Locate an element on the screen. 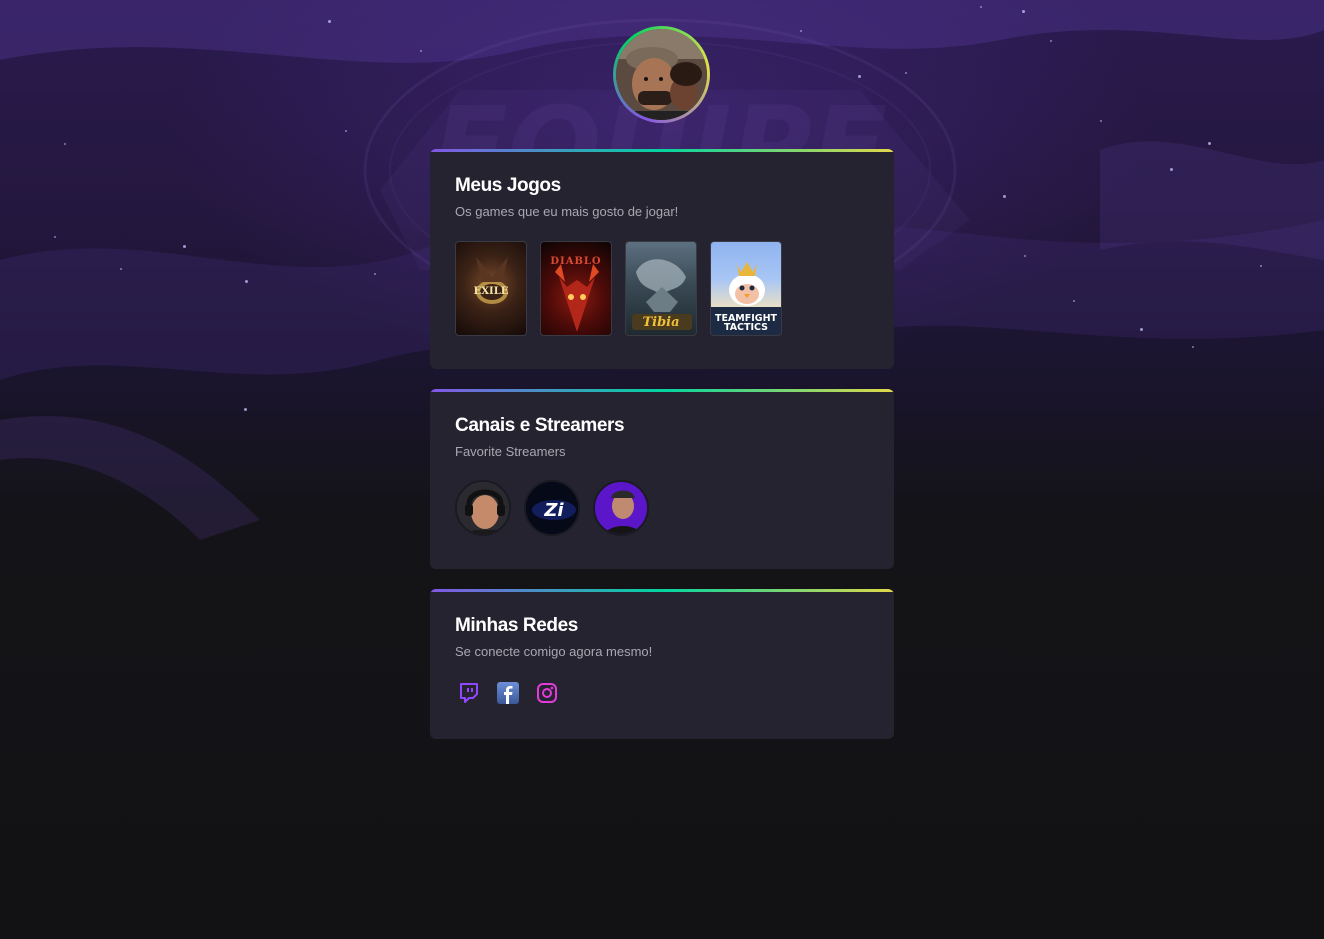  game-diablo: DIABLO is located at coordinates (576, 288).